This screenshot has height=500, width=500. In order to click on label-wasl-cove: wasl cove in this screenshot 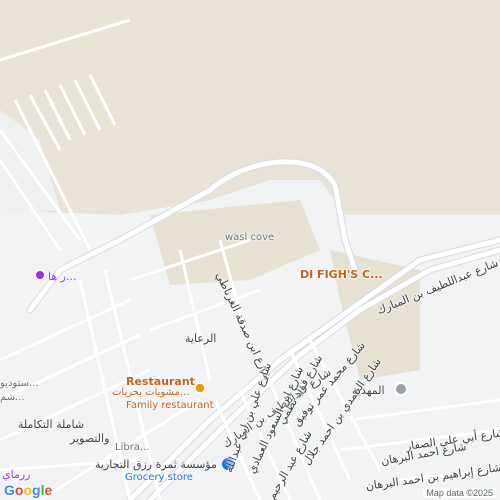, I will do `click(250, 237)`.